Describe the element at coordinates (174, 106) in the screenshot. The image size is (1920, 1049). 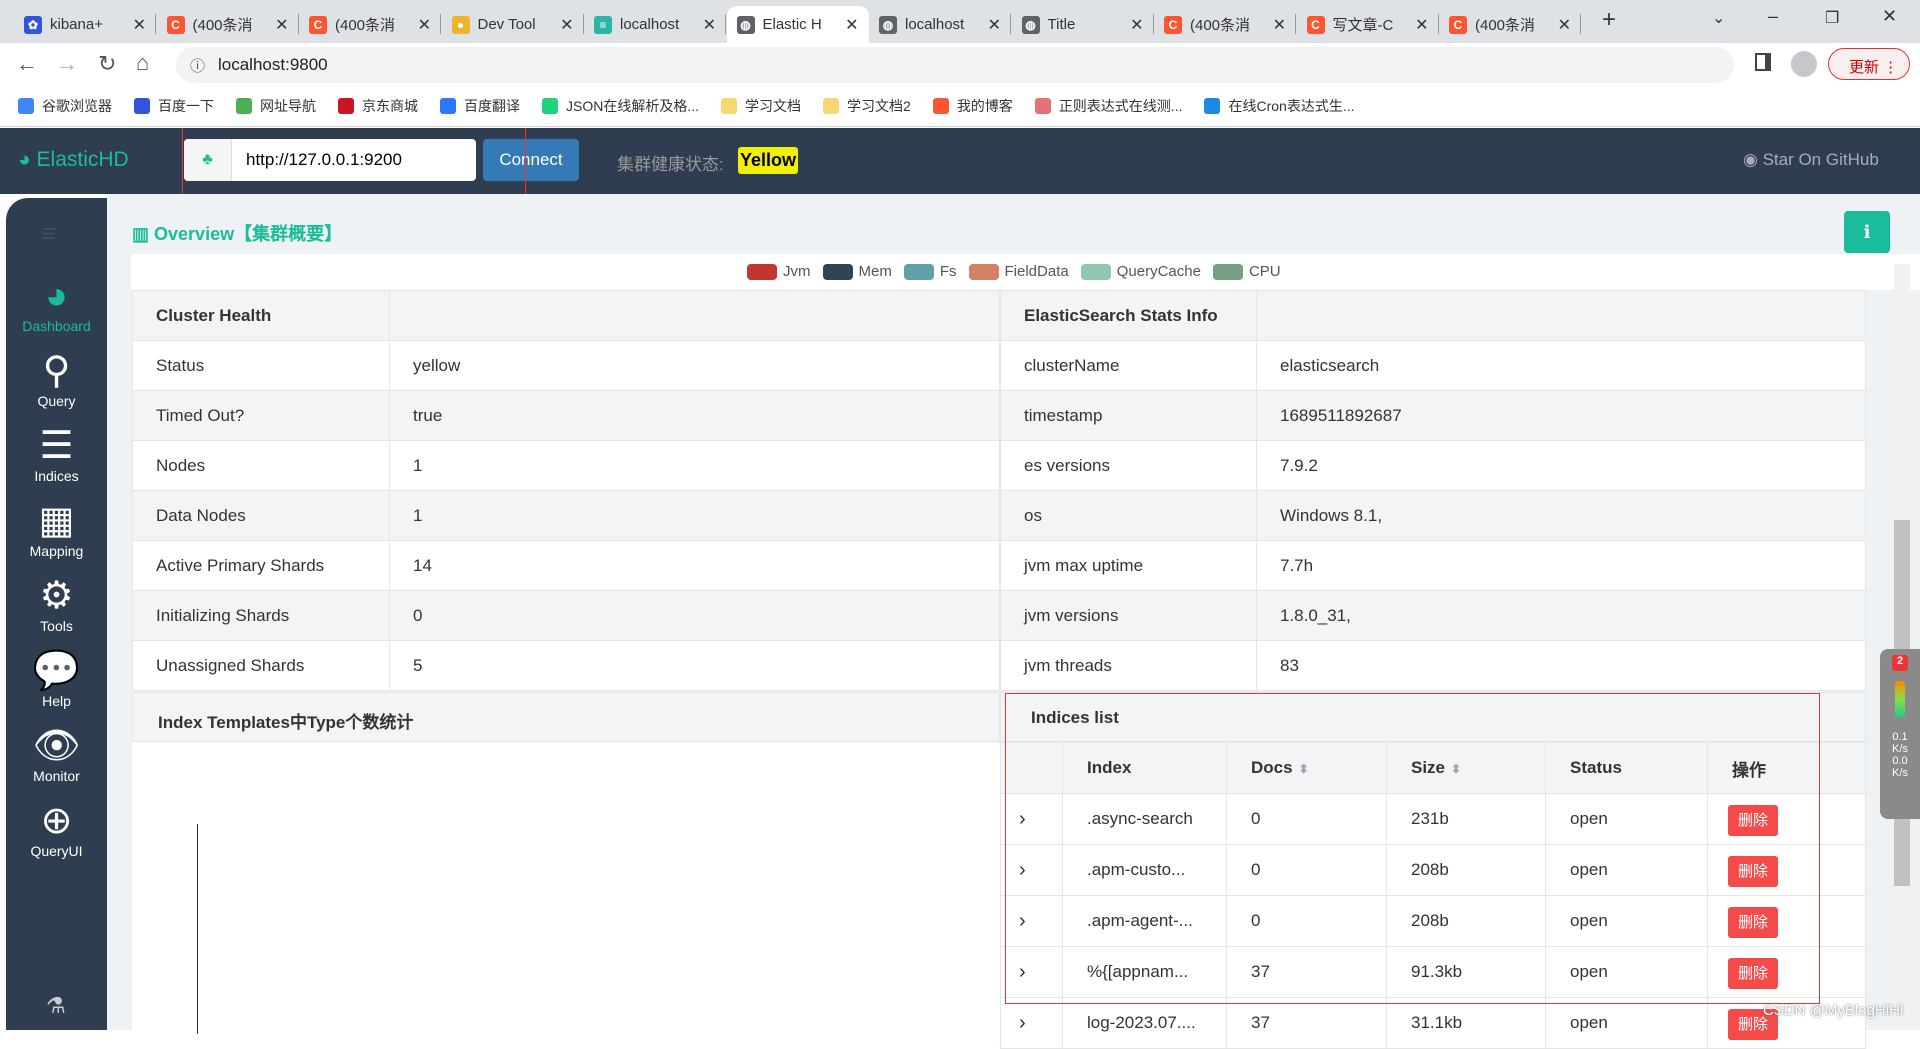
I see `bookmark-item: 百度一下` at that location.